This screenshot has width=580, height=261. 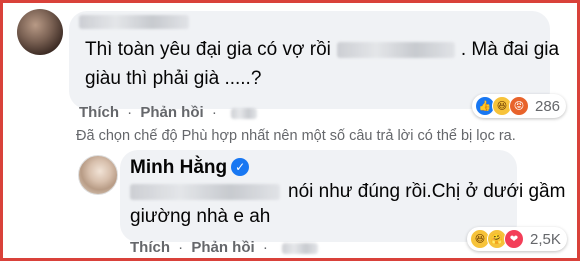 What do you see at coordinates (134, 22) in the screenshot?
I see `blurred-commenter-name` at bounding box center [134, 22].